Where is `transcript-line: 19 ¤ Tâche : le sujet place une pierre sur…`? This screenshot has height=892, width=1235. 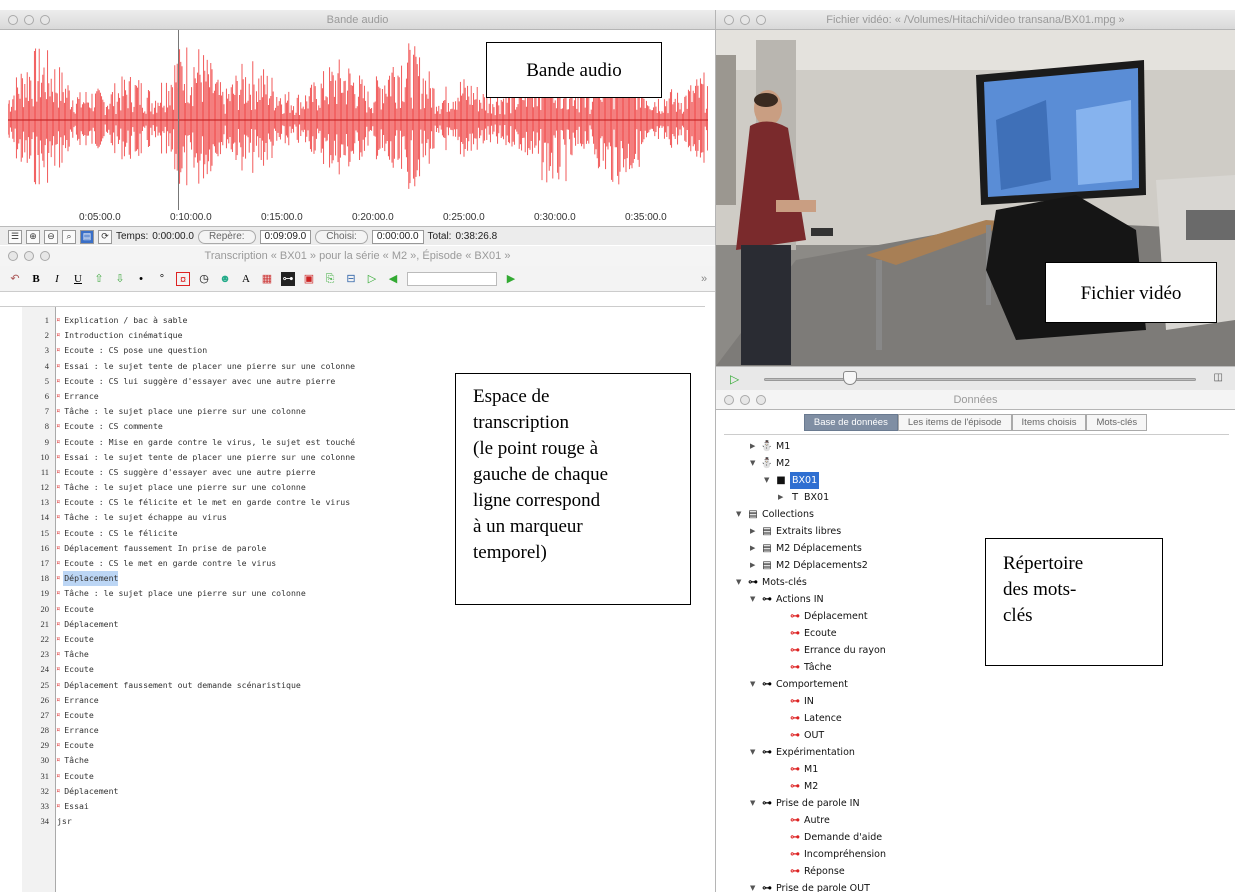
transcript-line: 19 ¤ Tâche : le sujet place une pierre sur… is located at coordinates (188, 593).